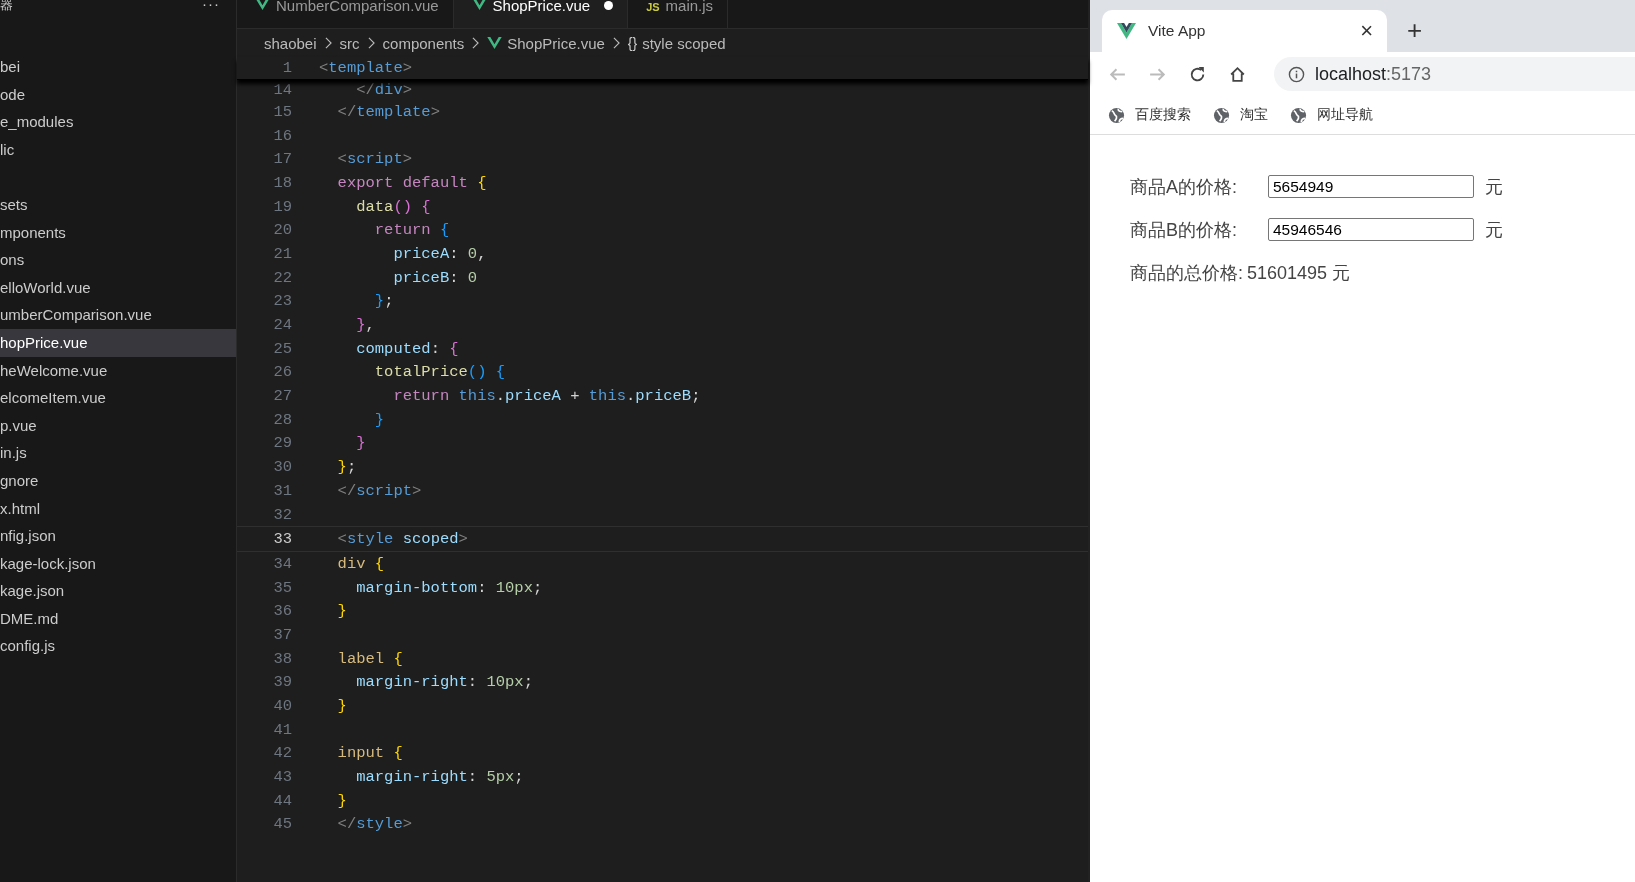 The image size is (1635, 882). I want to click on line-number: 26, so click(282, 372).